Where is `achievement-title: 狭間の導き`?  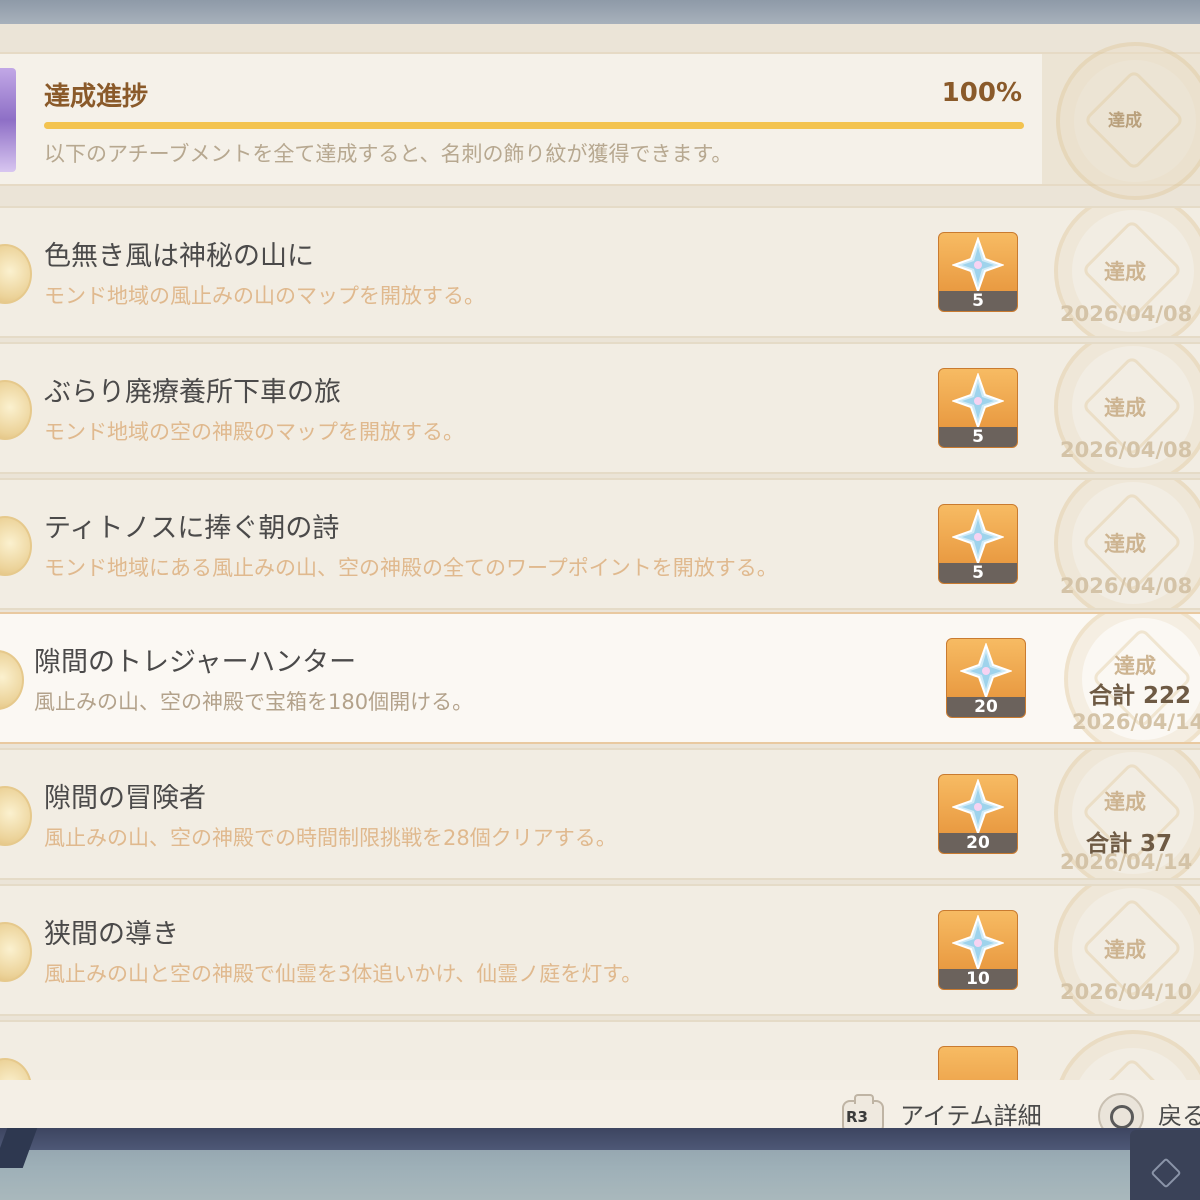
achievement-title: 狭間の導き is located at coordinates (111, 934).